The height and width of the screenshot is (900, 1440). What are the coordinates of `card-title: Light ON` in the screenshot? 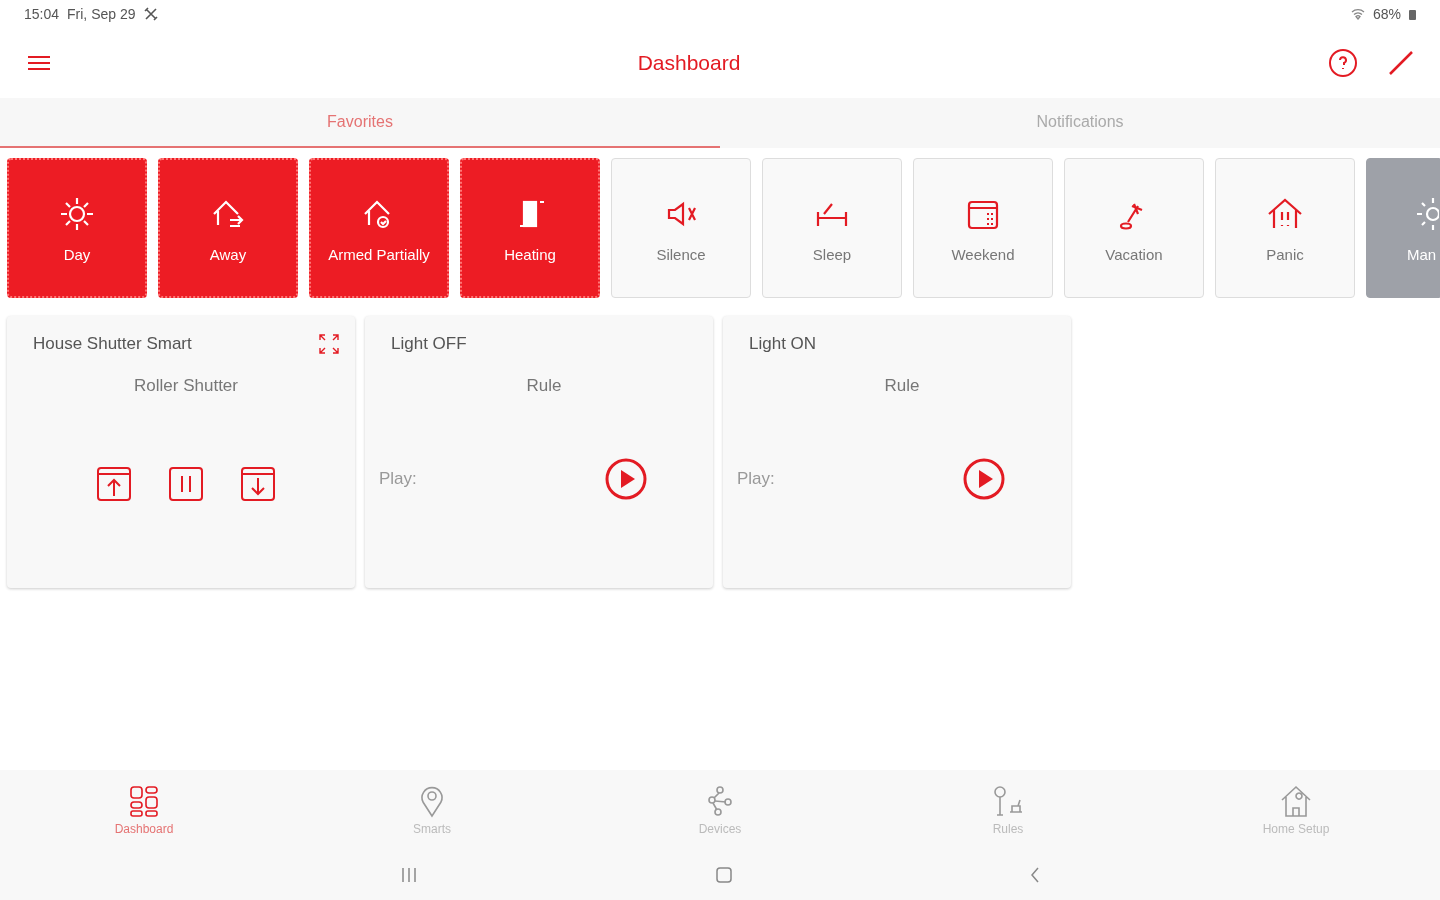 It's located at (783, 344).